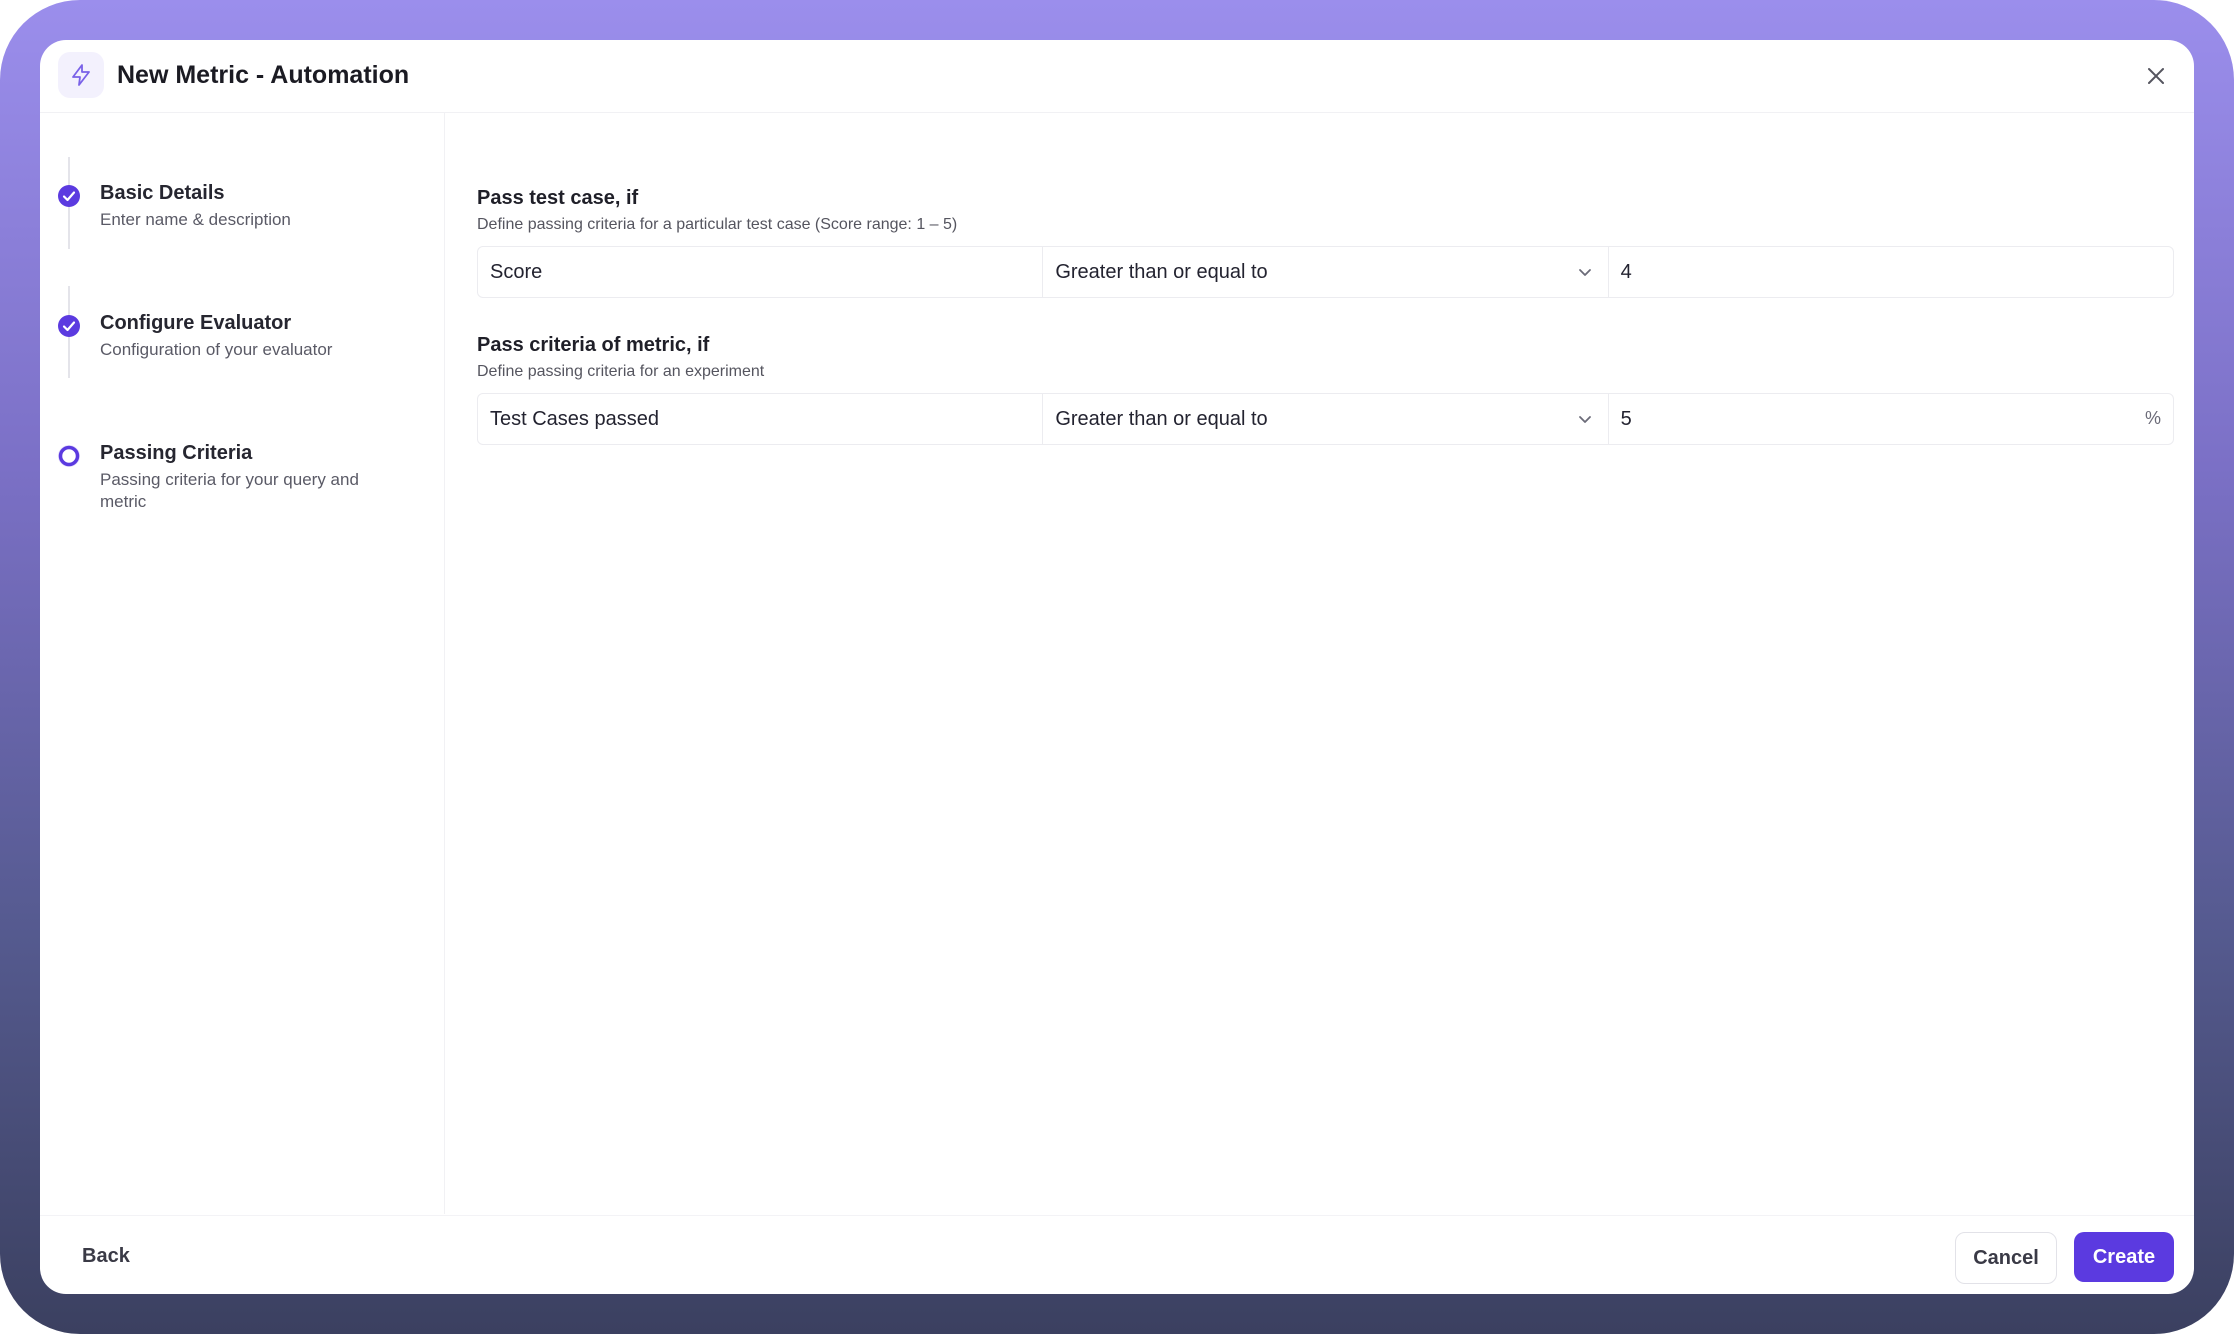 Image resolution: width=2234 pixels, height=1334 pixels. What do you see at coordinates (106, 1256) in the screenshot?
I see `back-button: Back` at bounding box center [106, 1256].